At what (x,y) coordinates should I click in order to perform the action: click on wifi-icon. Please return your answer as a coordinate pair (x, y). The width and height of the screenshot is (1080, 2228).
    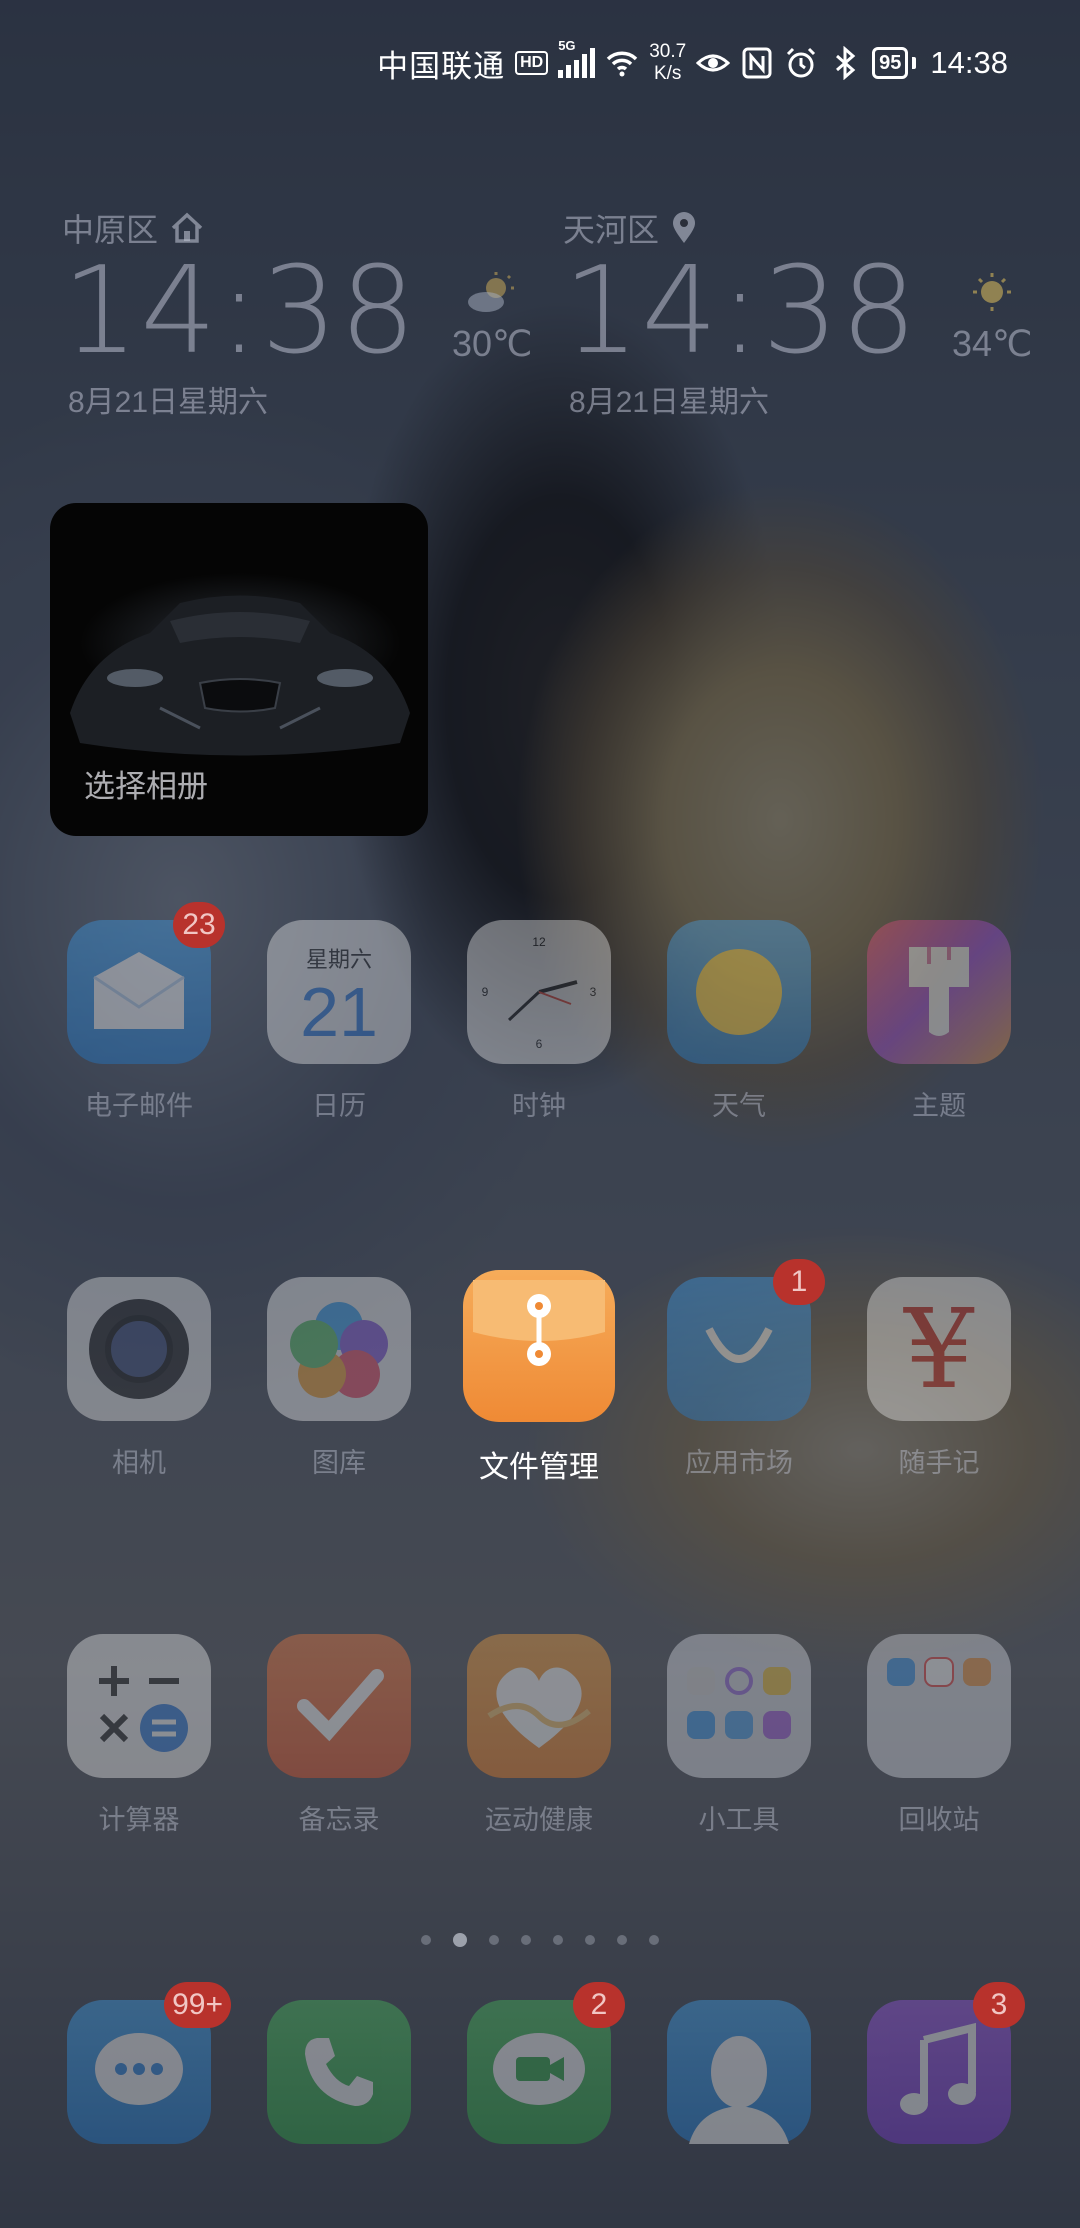
    Looking at the image, I should click on (622, 64).